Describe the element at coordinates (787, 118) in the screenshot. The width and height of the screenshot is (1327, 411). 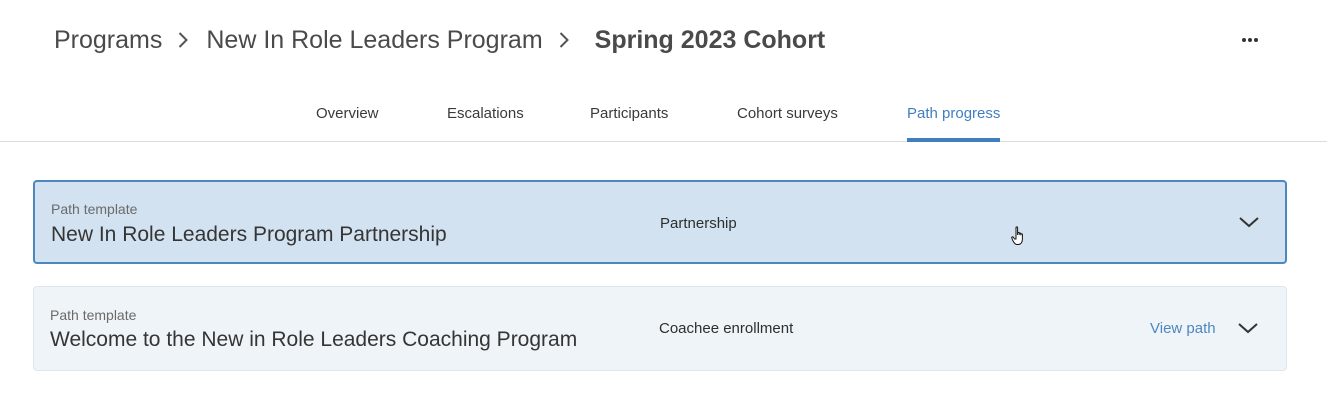
I see `tab-cohort-surveys: Cohort surveys` at that location.